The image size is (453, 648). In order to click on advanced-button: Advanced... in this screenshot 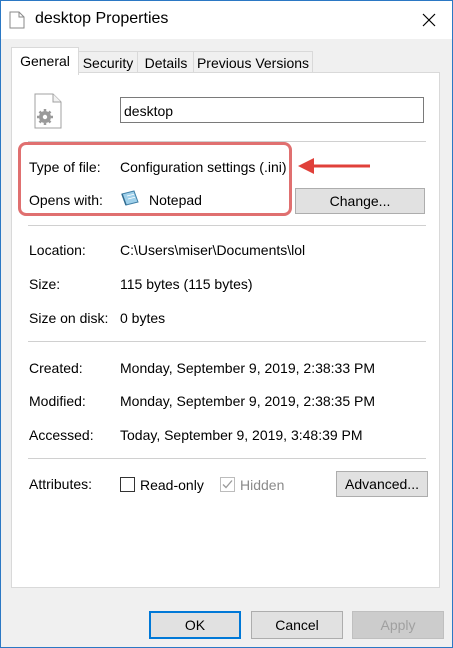, I will do `click(382, 484)`.